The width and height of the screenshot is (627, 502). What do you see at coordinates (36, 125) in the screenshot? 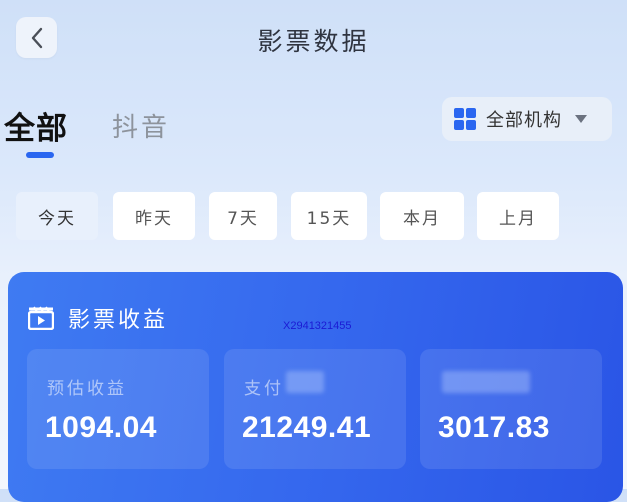
I see `tab-all: 全部` at bounding box center [36, 125].